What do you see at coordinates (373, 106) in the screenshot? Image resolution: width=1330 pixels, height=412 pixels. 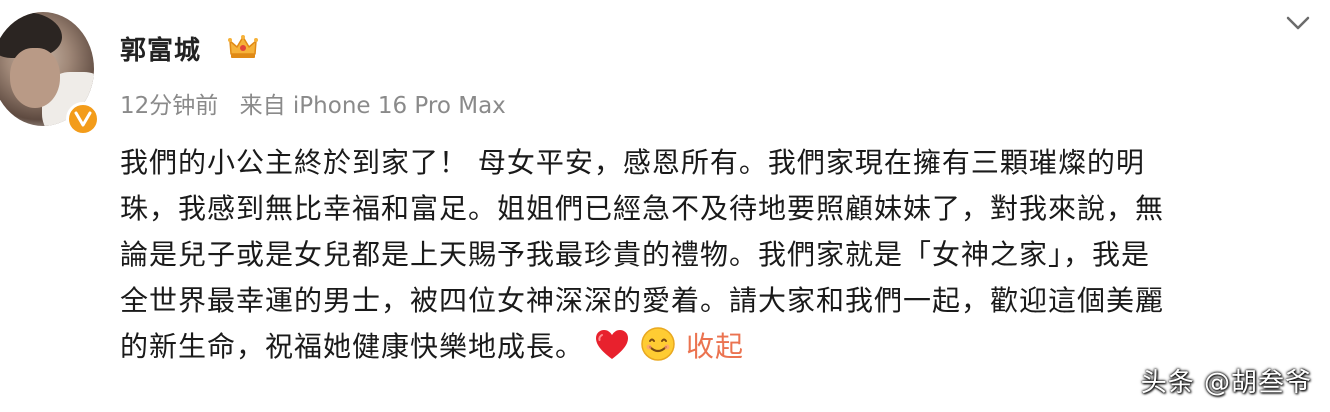 I see `post-source: 来自 iPhone 16 Pro Max` at bounding box center [373, 106].